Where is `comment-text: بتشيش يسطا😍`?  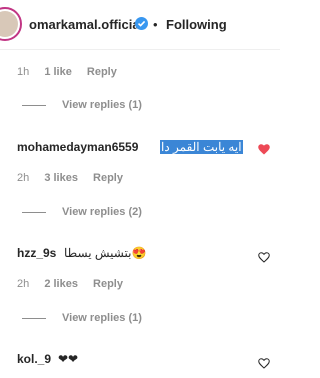
comment-text: بتشيش يسطا😍 is located at coordinates (105, 253).